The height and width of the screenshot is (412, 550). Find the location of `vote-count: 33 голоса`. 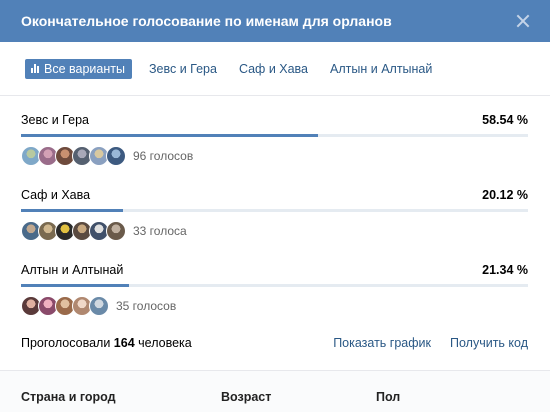

vote-count: 33 голоса is located at coordinates (160, 231).